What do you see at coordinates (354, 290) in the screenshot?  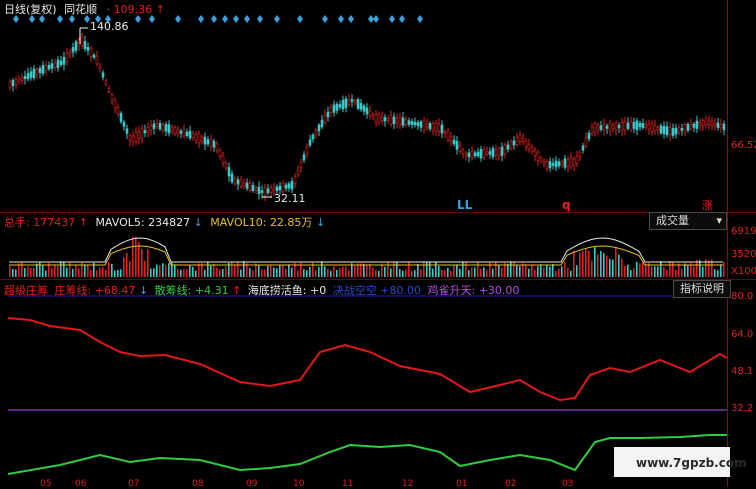 I see `jue-label: 决战空空` at bounding box center [354, 290].